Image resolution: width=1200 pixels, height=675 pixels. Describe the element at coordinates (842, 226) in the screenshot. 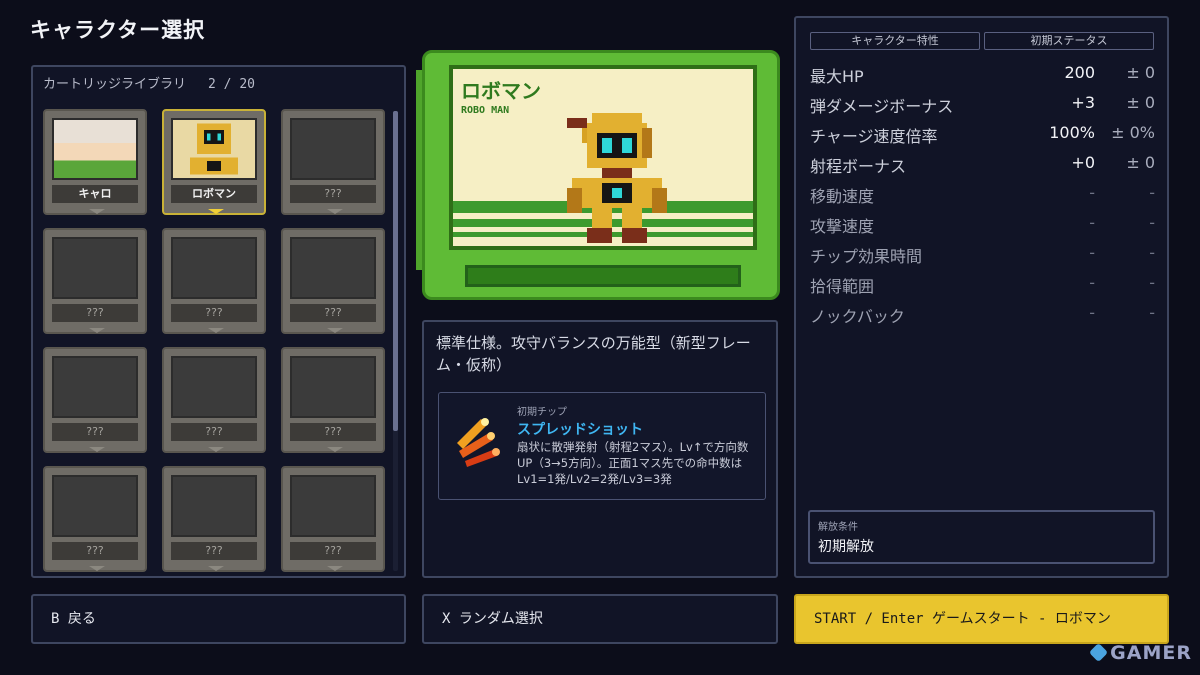

I see `stat-name: 攻撃速度` at that location.